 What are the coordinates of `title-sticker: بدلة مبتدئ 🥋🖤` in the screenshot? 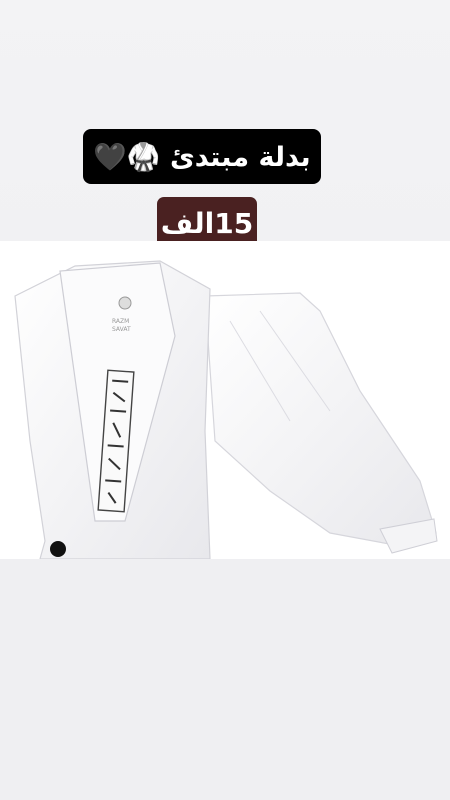 It's located at (202, 156).